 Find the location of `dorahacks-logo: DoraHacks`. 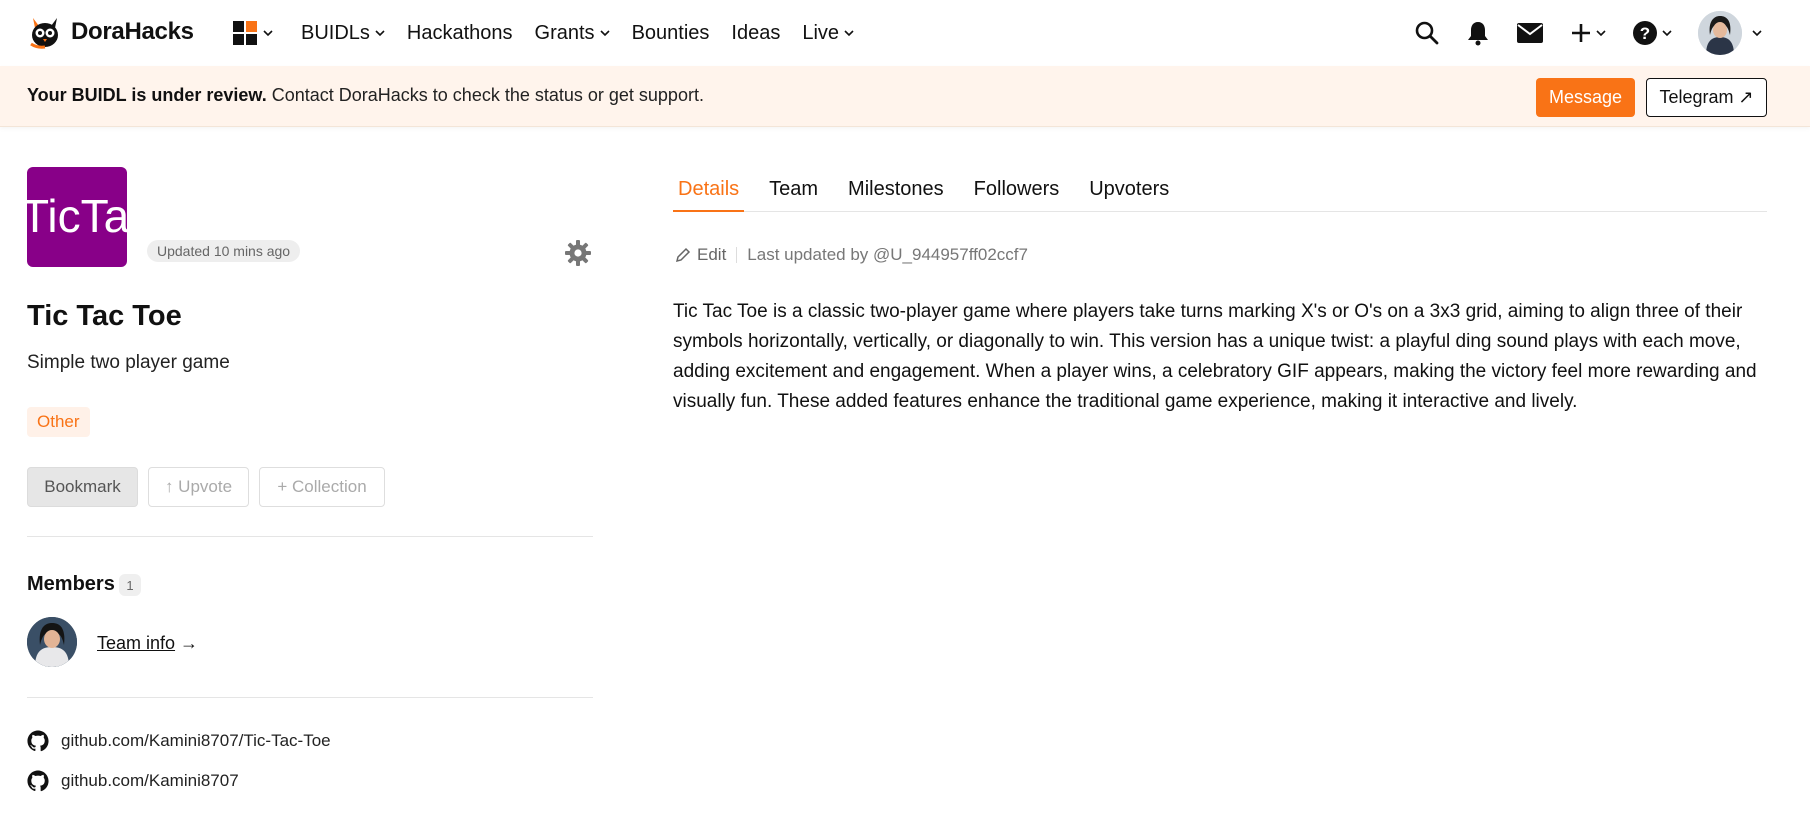

dorahacks-logo: DoraHacks is located at coordinates (110, 32).